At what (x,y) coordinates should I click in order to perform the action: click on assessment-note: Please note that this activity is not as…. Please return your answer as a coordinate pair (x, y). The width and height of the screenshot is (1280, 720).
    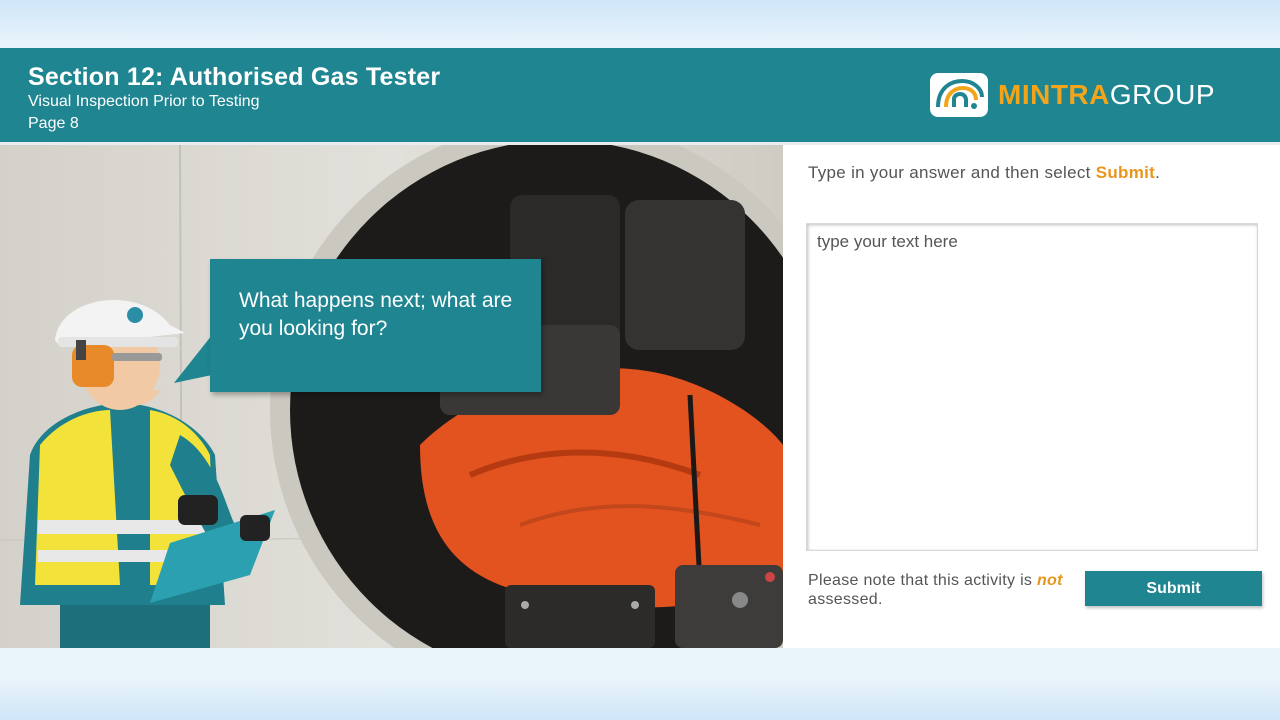
    Looking at the image, I should click on (943, 590).